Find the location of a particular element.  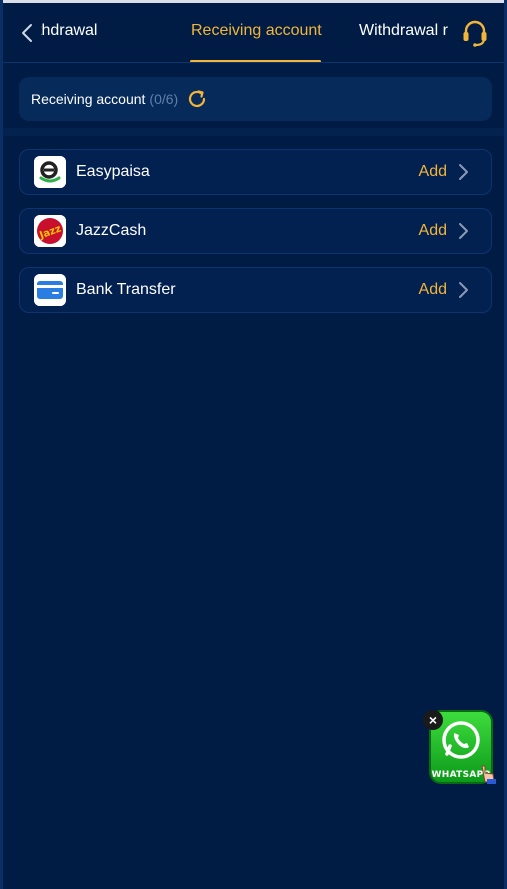

back-button is located at coordinates (27, 33).